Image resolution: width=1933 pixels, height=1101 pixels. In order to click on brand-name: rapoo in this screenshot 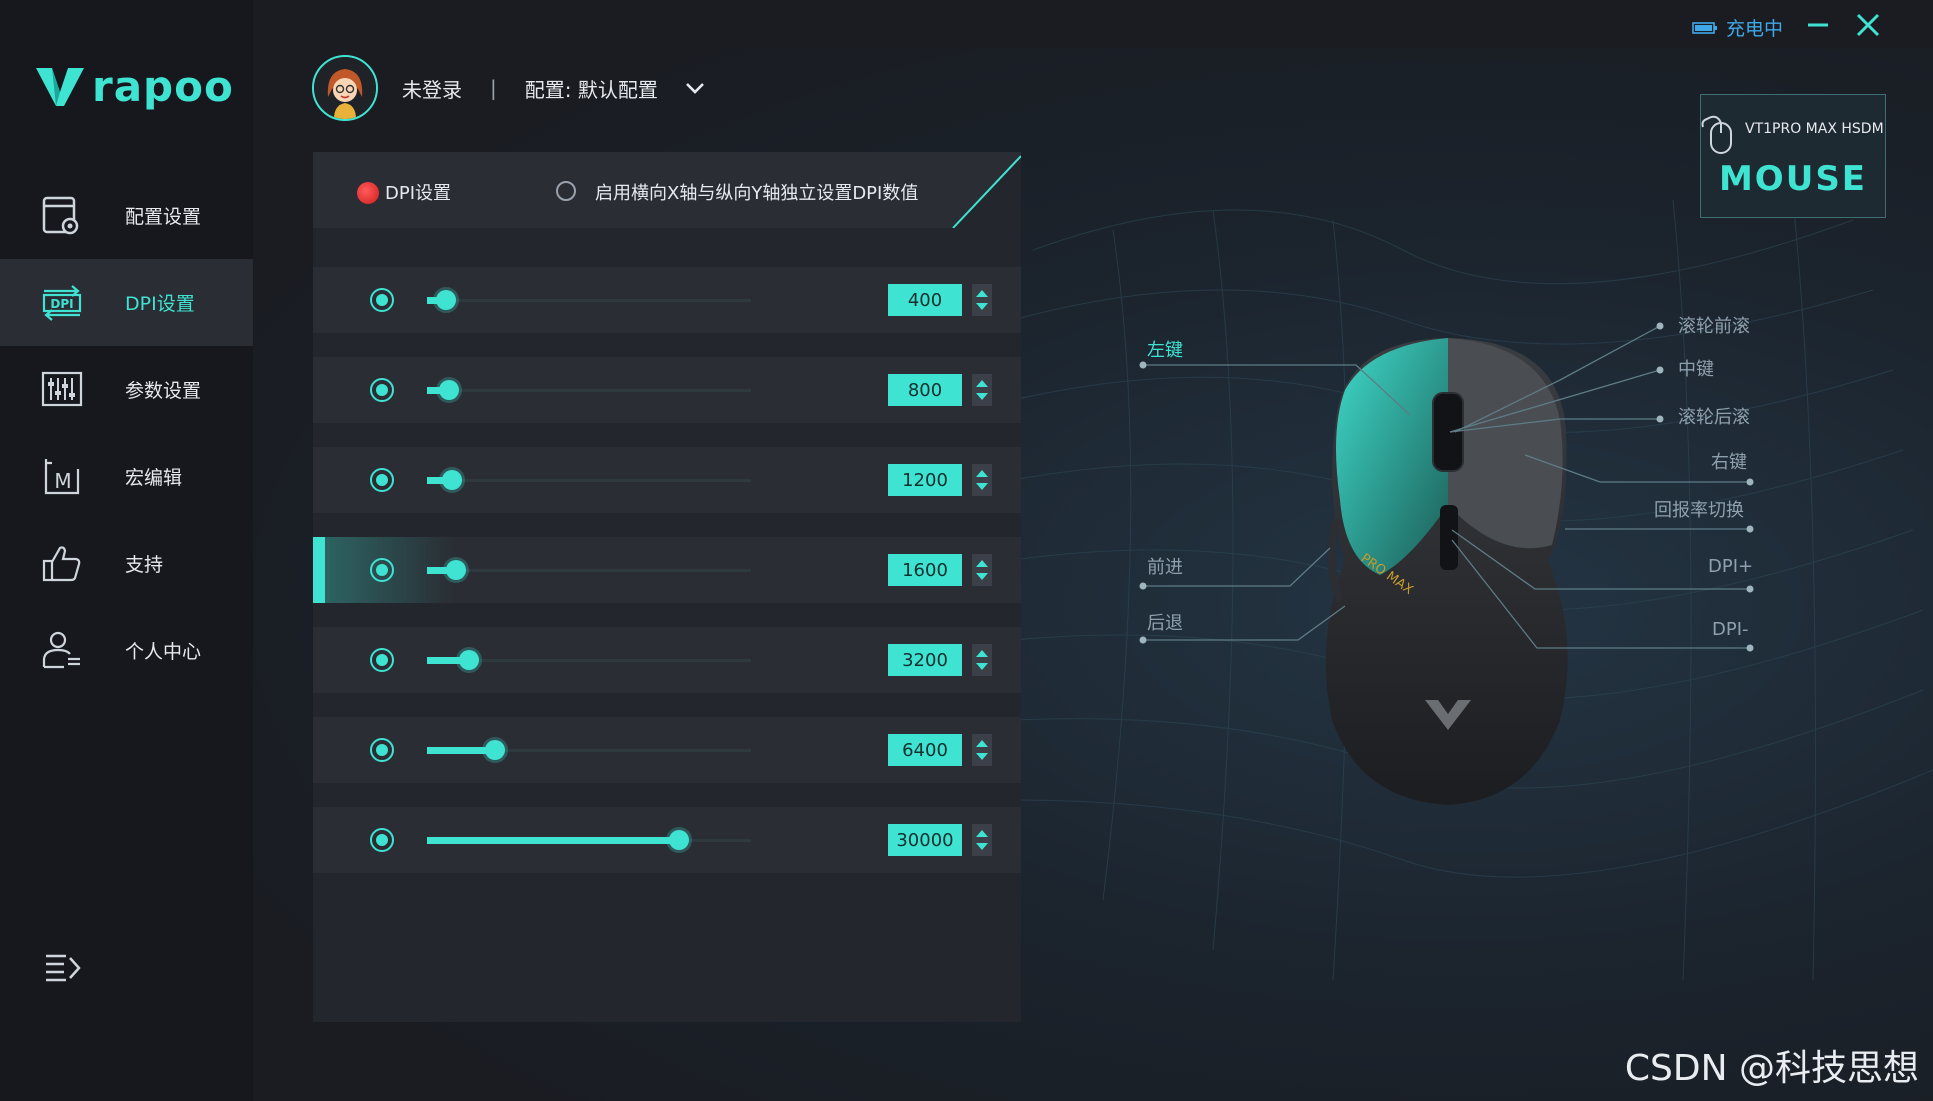, I will do `click(163, 86)`.